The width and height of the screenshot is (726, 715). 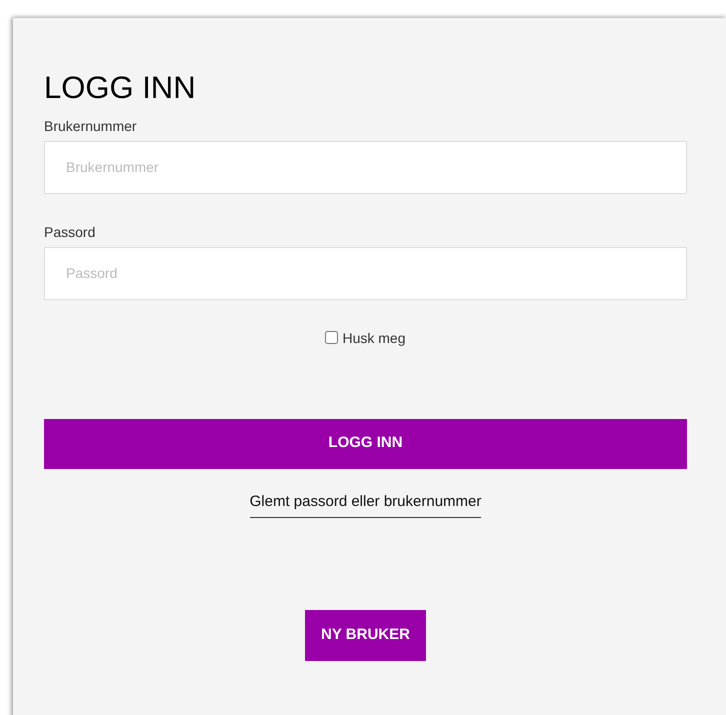 I want to click on input-field: Brukernummer, so click(x=365, y=167).